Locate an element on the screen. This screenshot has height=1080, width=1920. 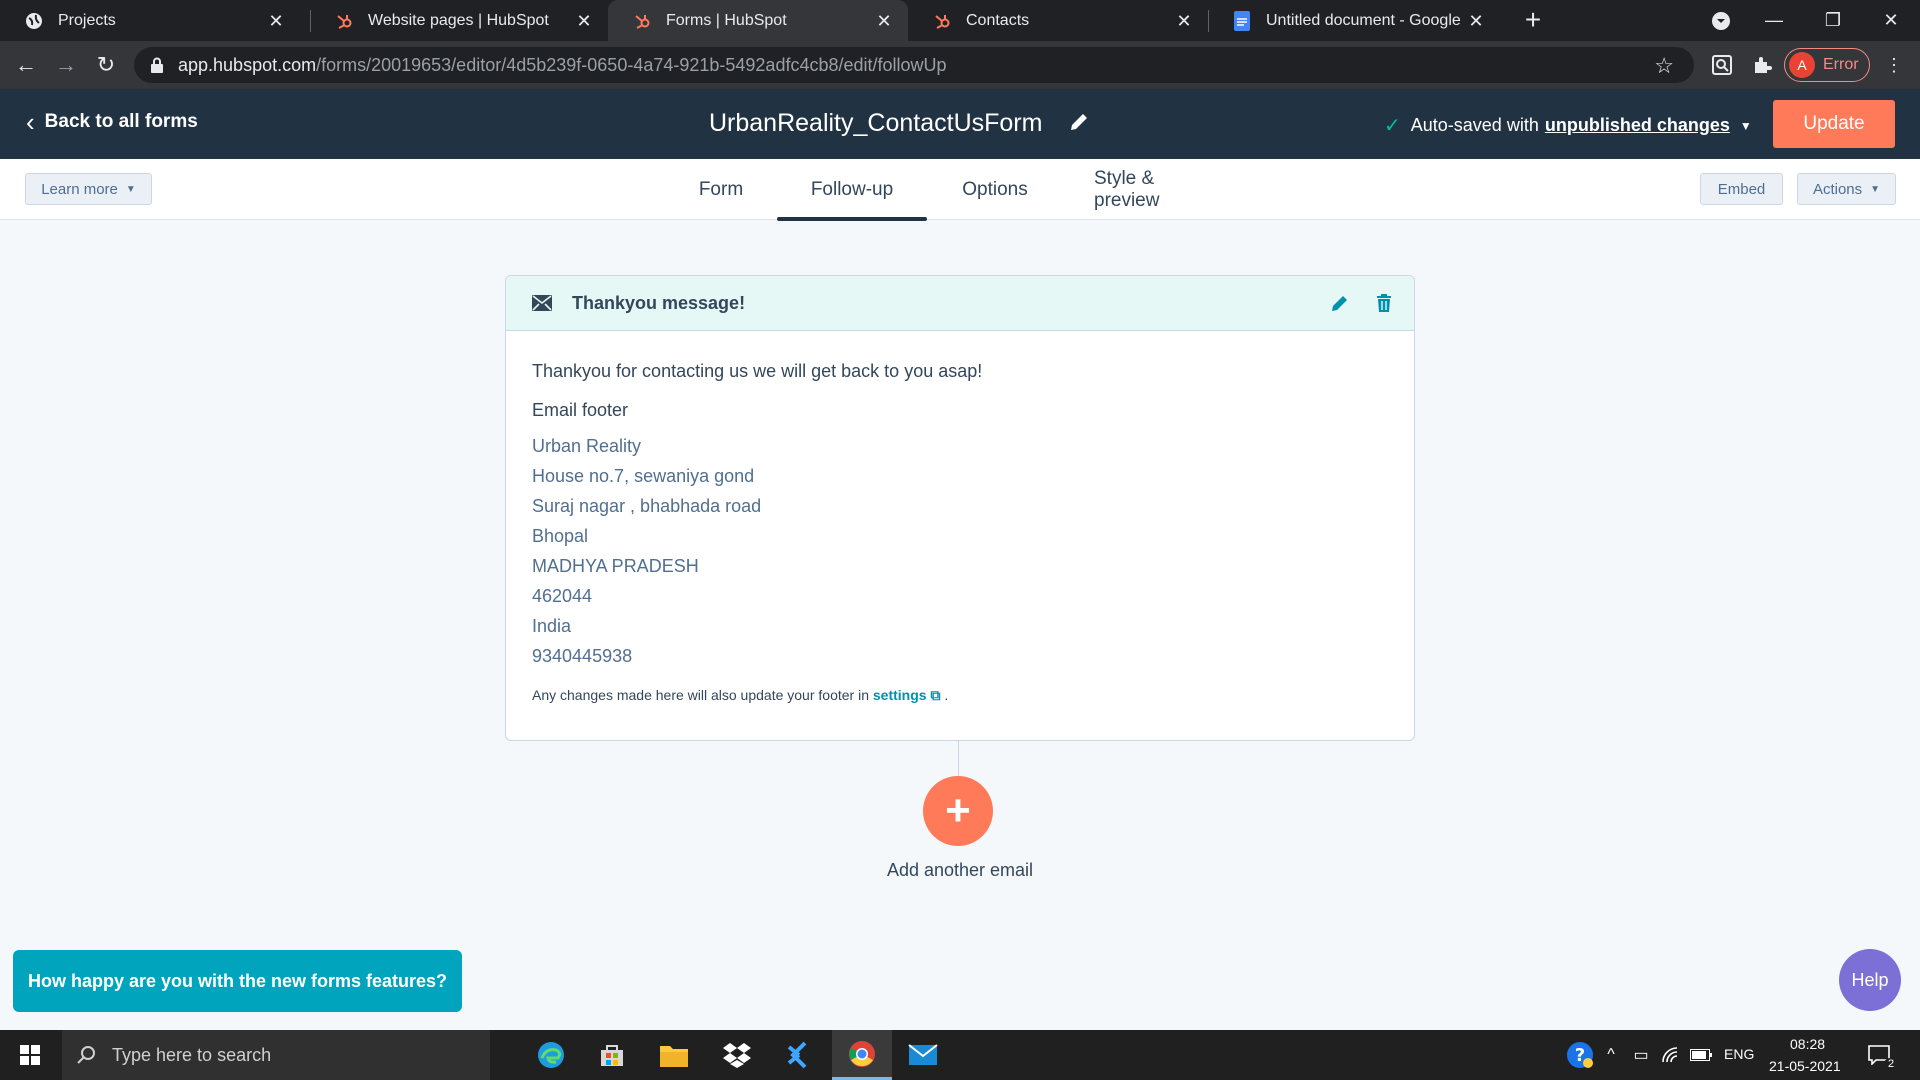
tab-search-icon is located at coordinates (1721, 20).